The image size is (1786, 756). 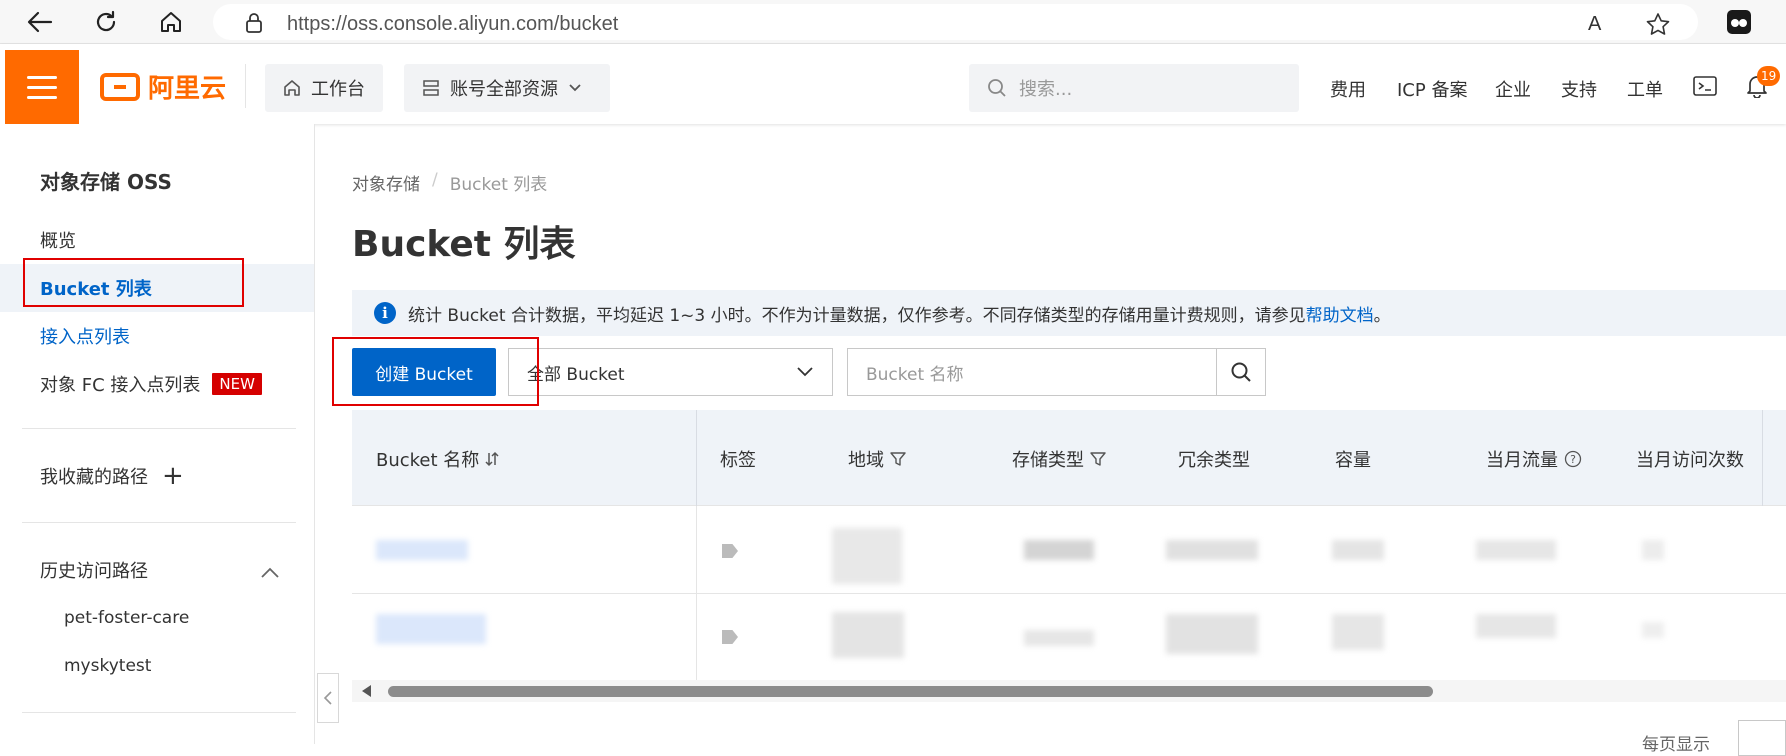 I want to click on column-header-region: 地域, so click(x=877, y=459).